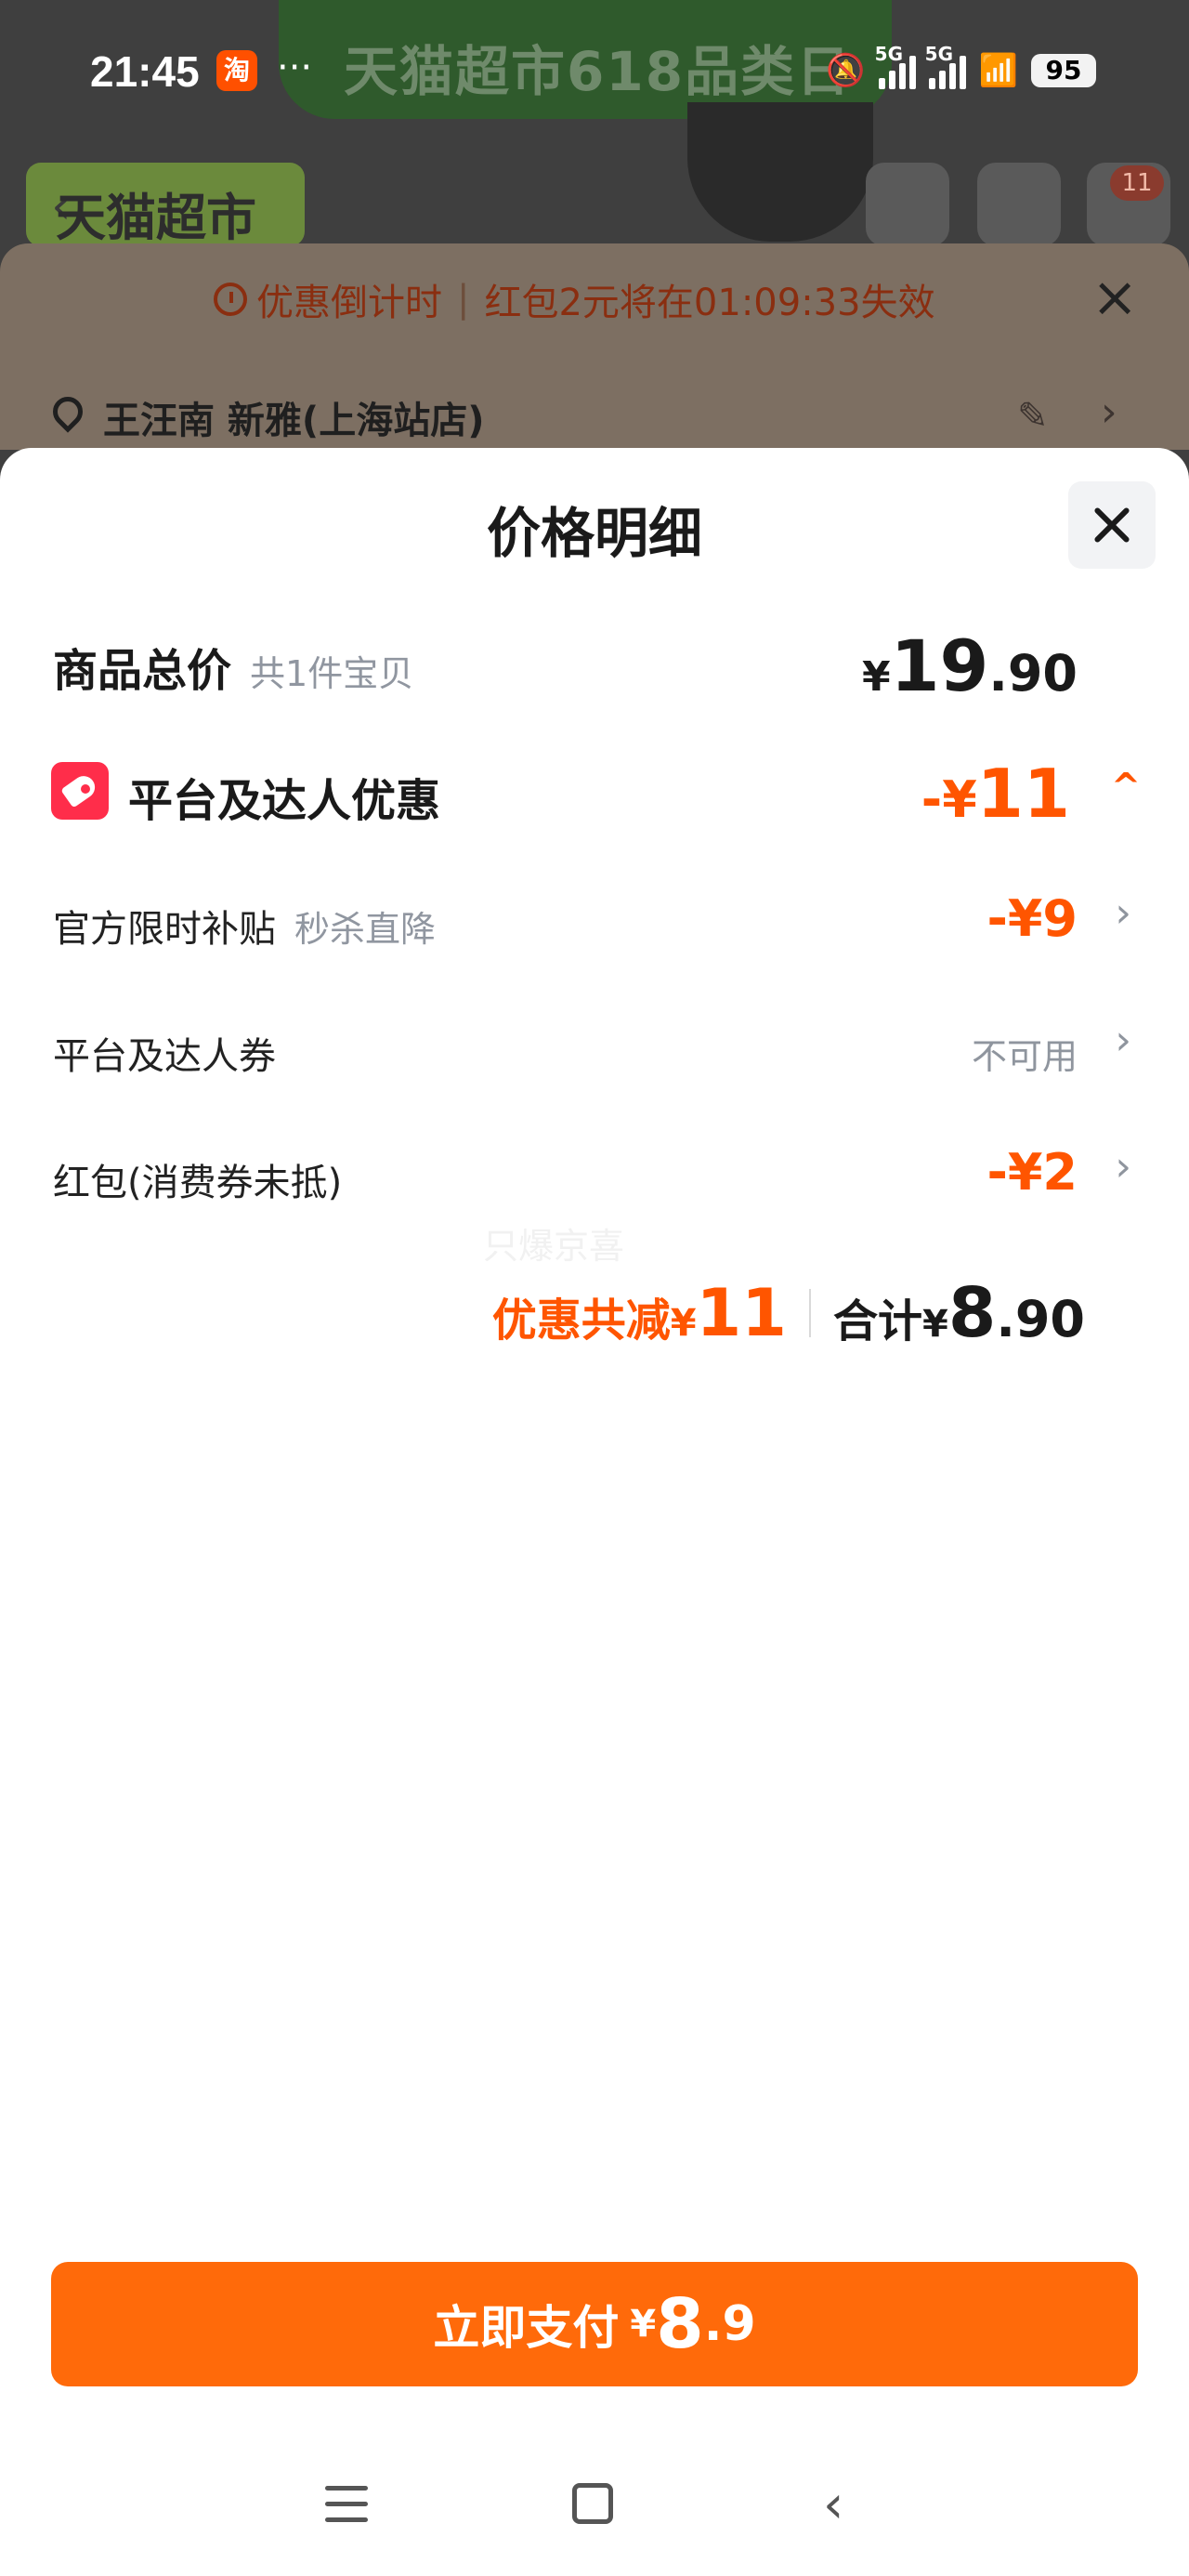 This screenshot has width=1189, height=2576. Describe the element at coordinates (230, 299) in the screenshot. I see `clock-icon` at that location.